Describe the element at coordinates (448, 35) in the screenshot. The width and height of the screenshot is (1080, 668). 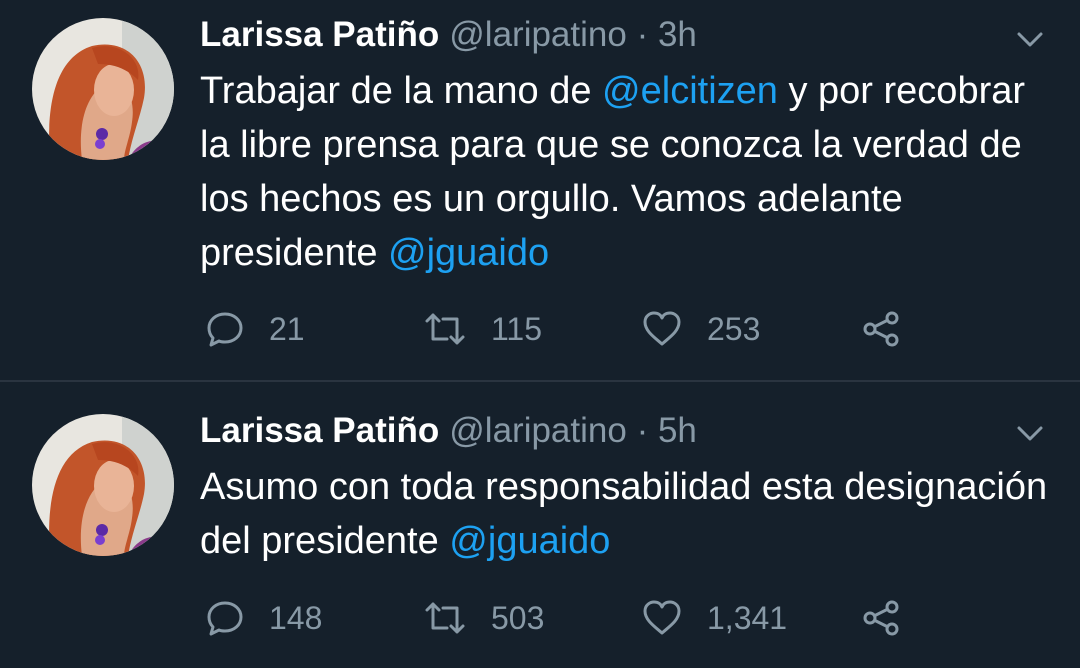
I see `tweet-header: Larissa Patiño @laripatino · 3h` at that location.